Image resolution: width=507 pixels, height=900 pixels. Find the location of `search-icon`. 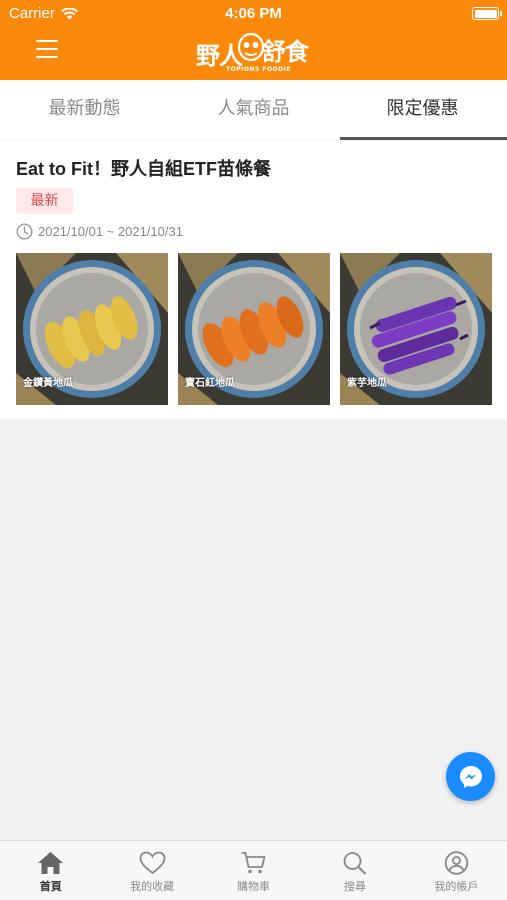

search-icon is located at coordinates (355, 863).